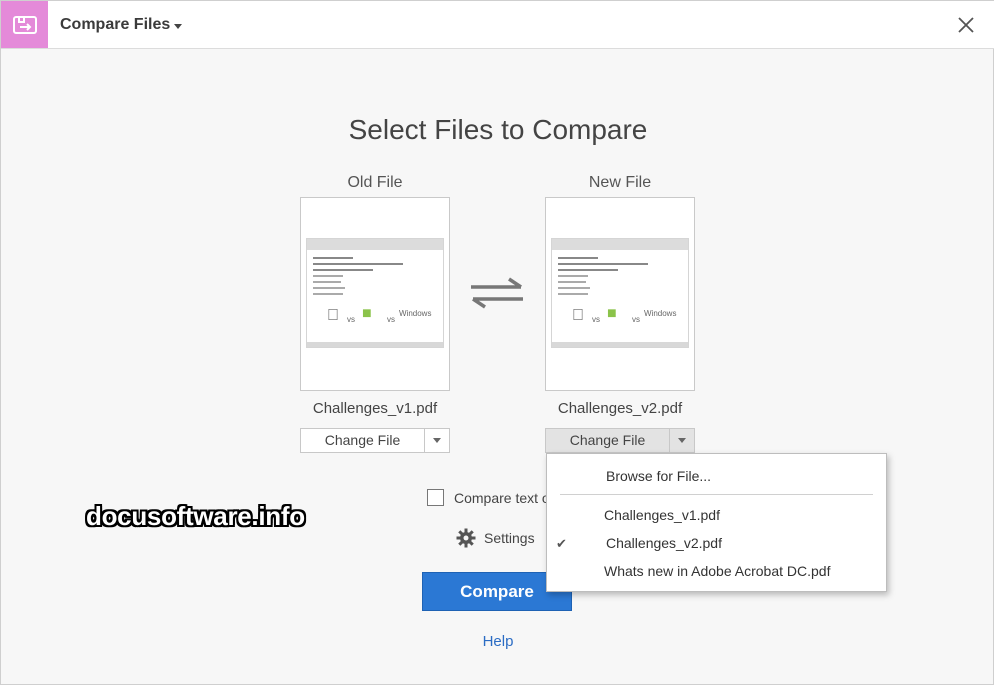  I want to click on compare-icon, so click(24, 24).